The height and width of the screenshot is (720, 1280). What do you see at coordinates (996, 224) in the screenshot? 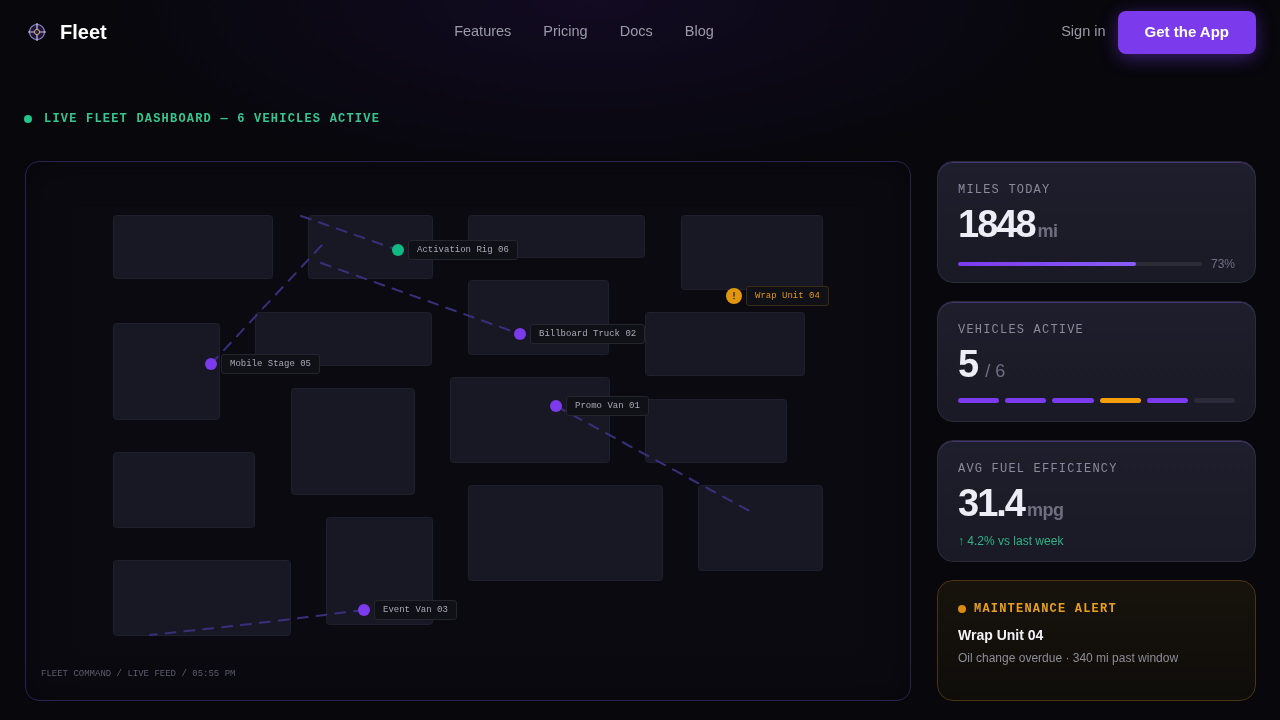
I see `stat-value: 1848` at bounding box center [996, 224].